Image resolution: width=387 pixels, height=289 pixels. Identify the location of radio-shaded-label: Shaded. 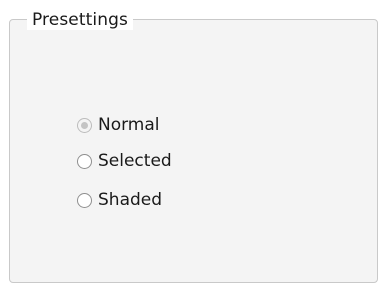
(130, 200).